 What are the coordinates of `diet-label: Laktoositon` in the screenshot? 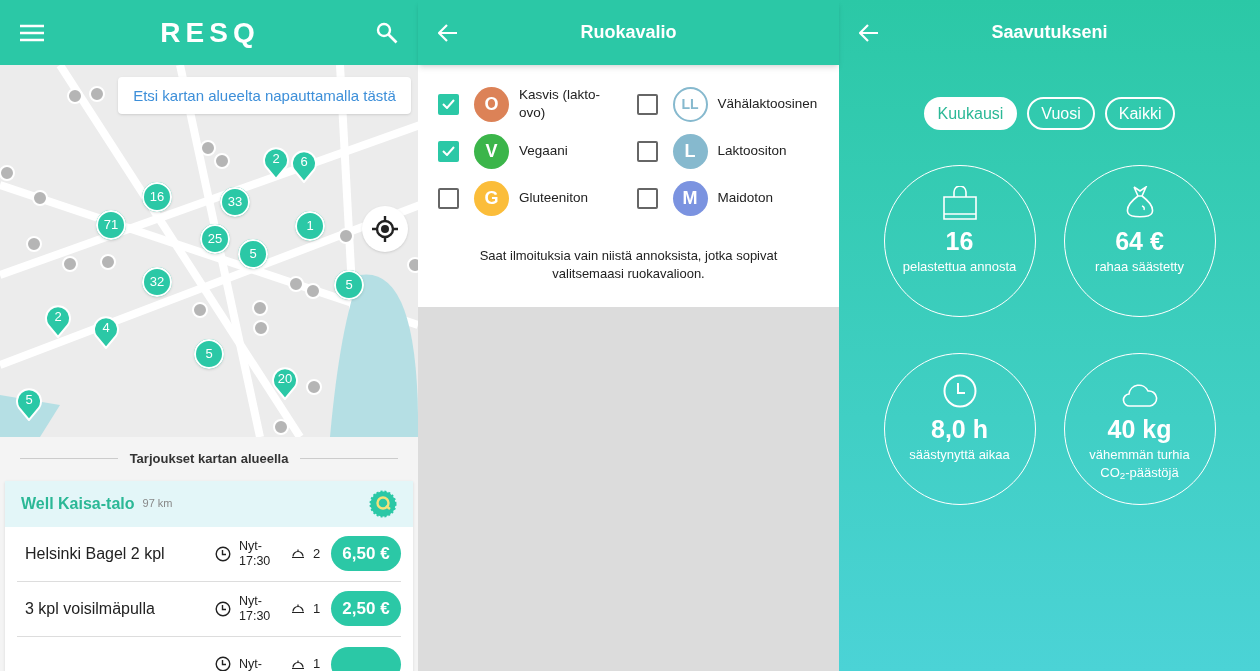 It's located at (752, 151).